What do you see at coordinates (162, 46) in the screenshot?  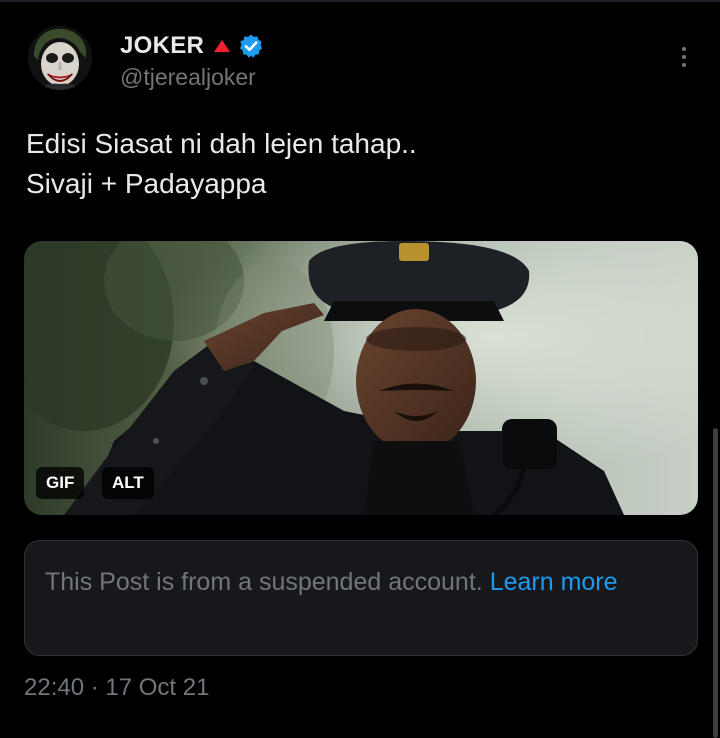 I see `display-name: JOKER` at bounding box center [162, 46].